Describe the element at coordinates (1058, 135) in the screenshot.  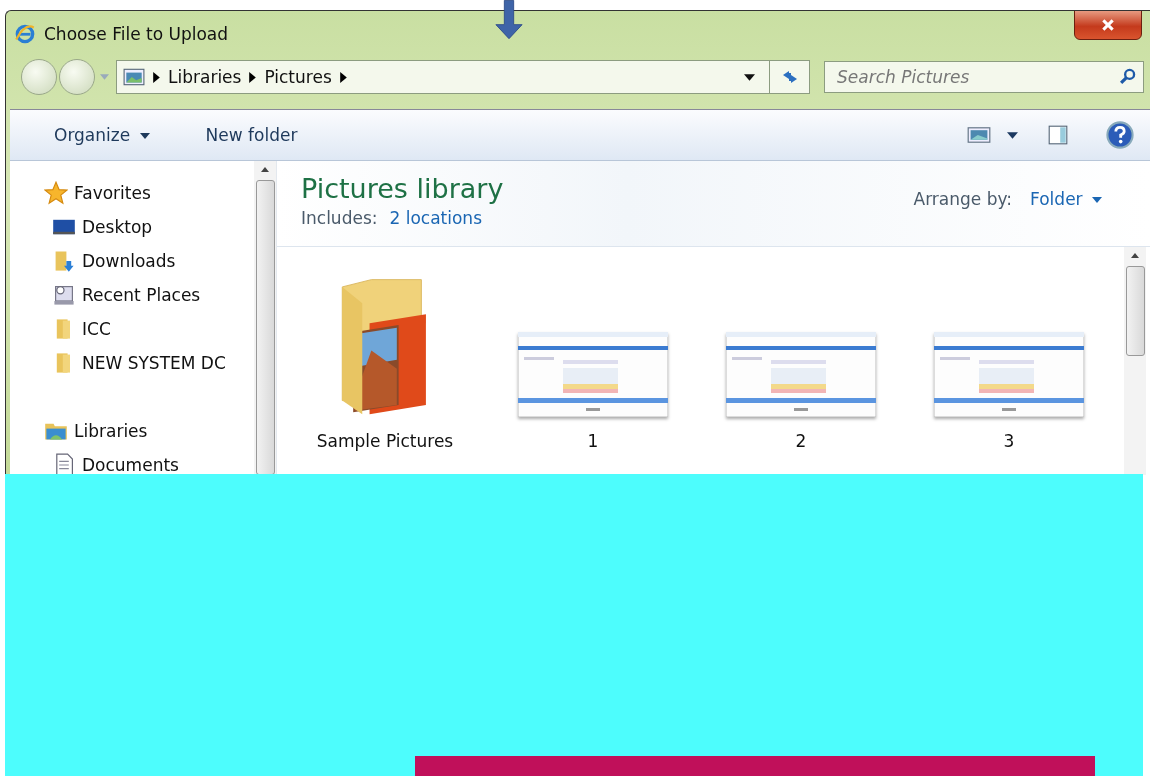
I see `preview-pane-icon` at that location.